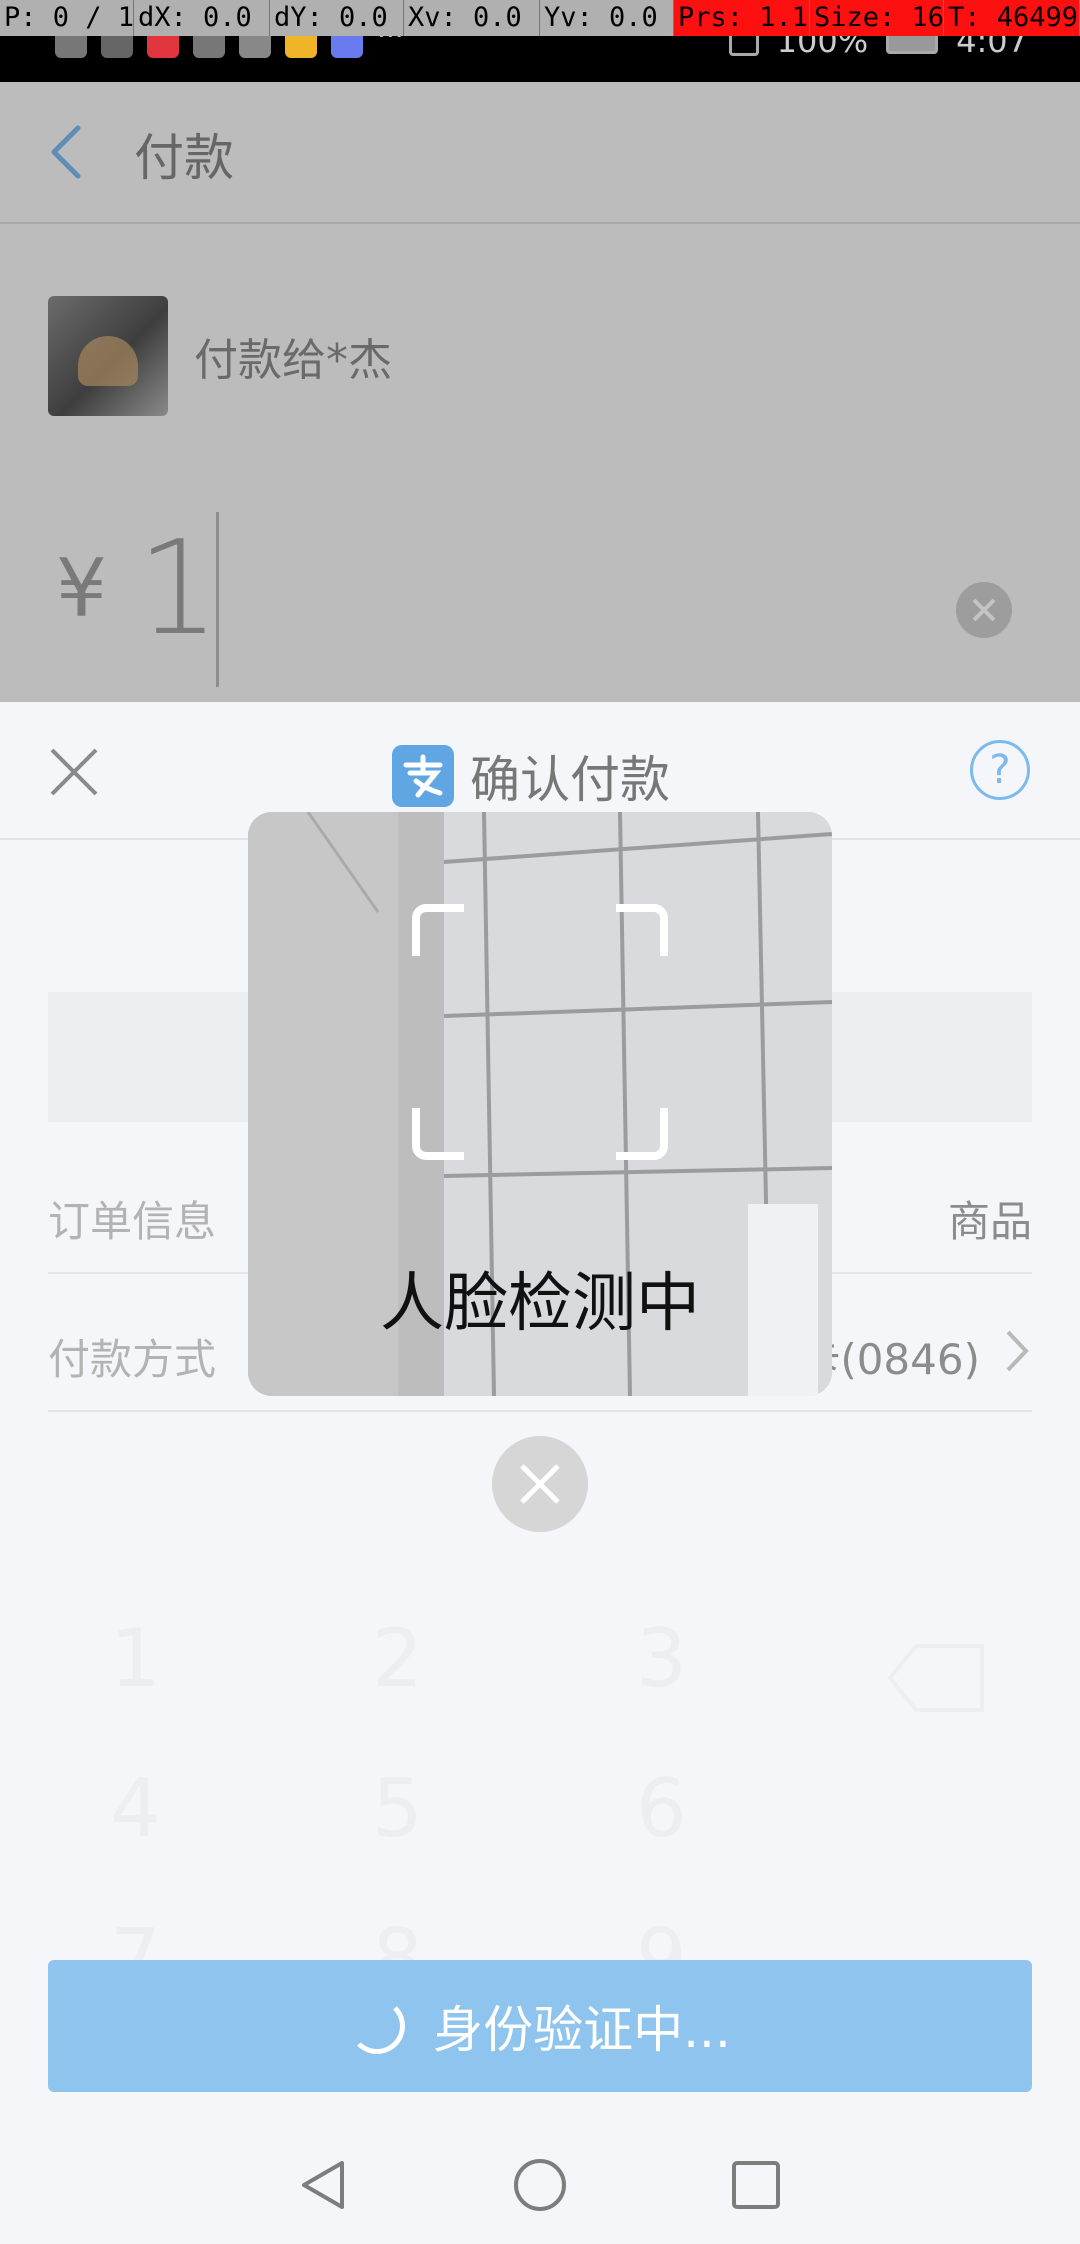  What do you see at coordinates (377, 2026) in the screenshot?
I see `loading-spinner-icon` at bounding box center [377, 2026].